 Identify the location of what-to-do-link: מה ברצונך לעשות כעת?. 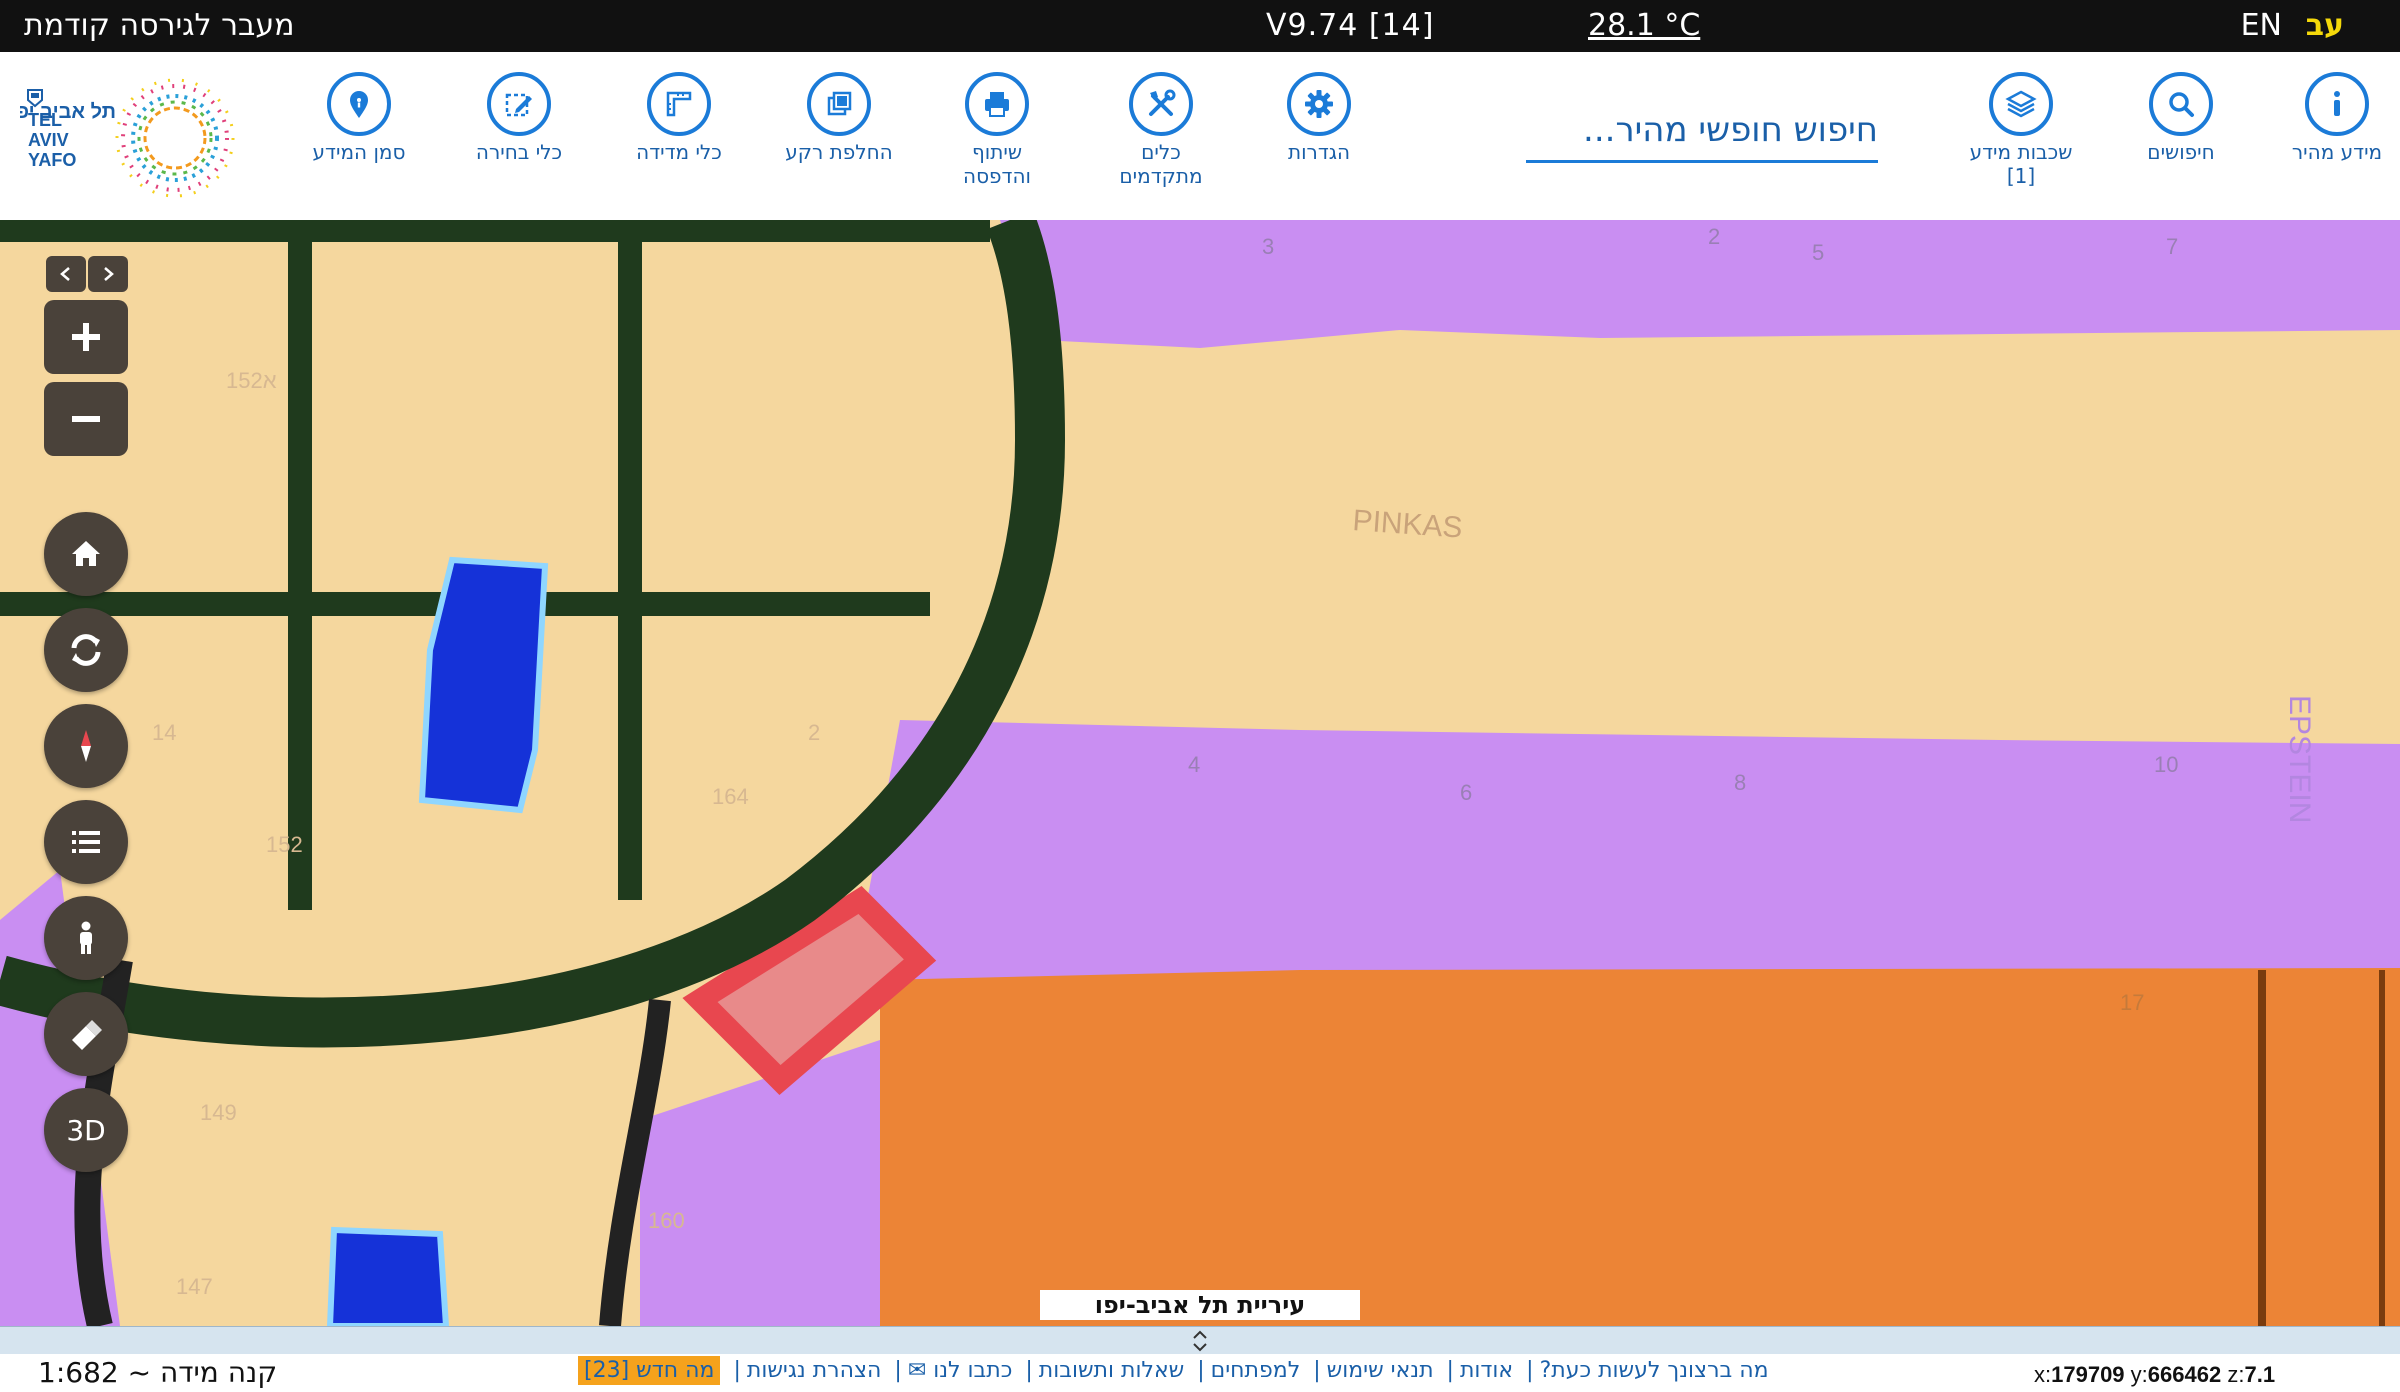
(1654, 1370).